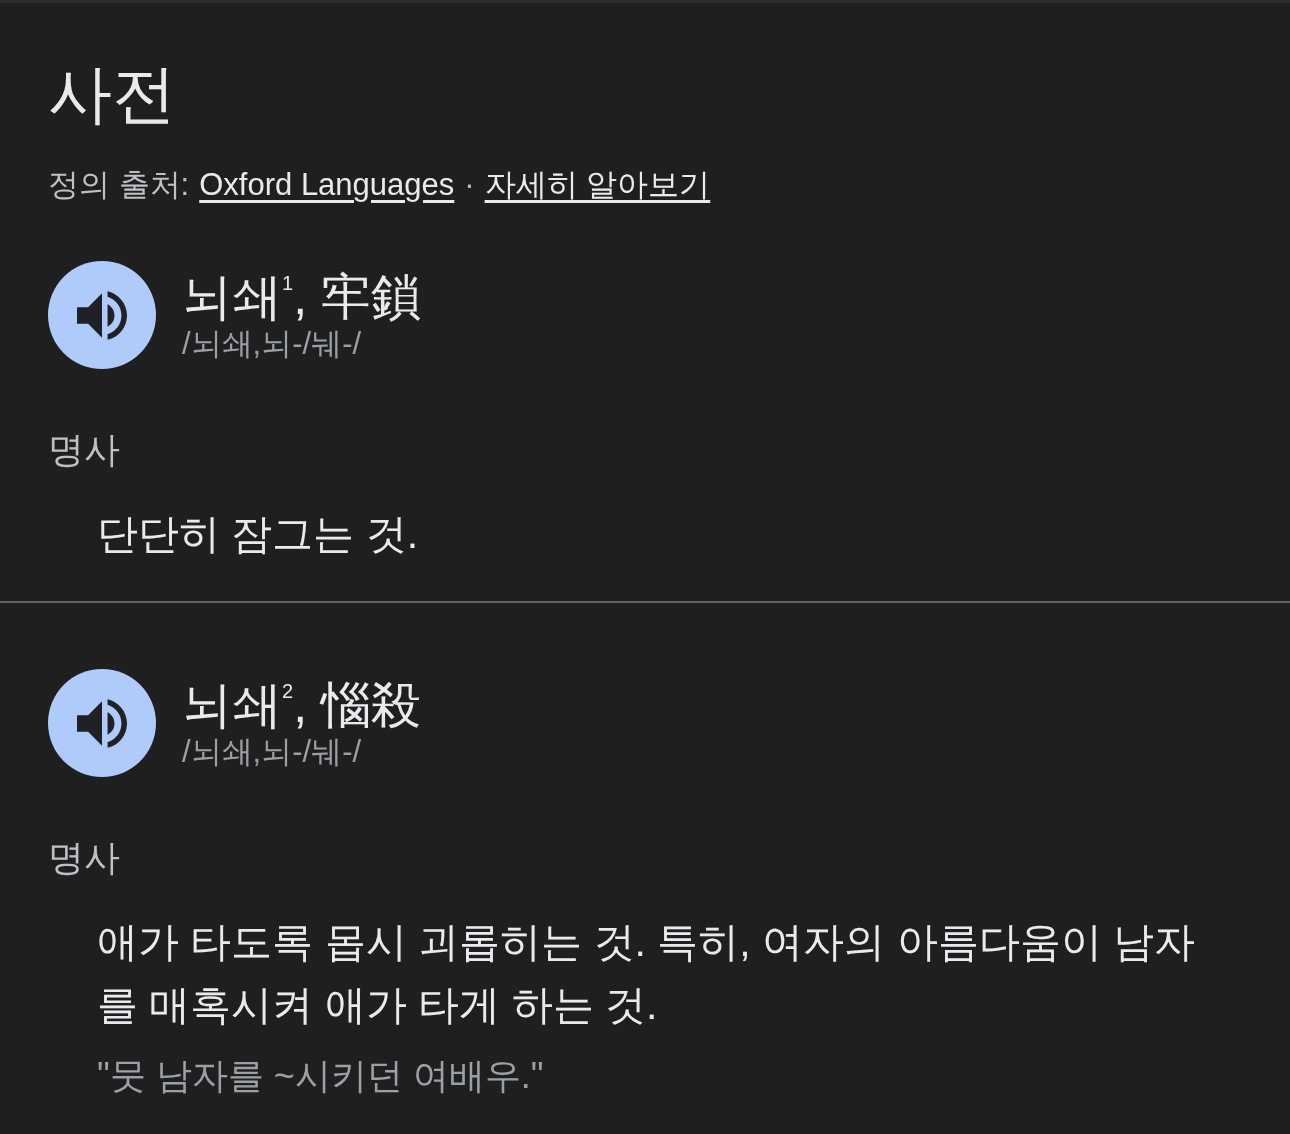  What do you see at coordinates (597, 185) in the screenshot?
I see `source-link: 자세히 알아보기` at bounding box center [597, 185].